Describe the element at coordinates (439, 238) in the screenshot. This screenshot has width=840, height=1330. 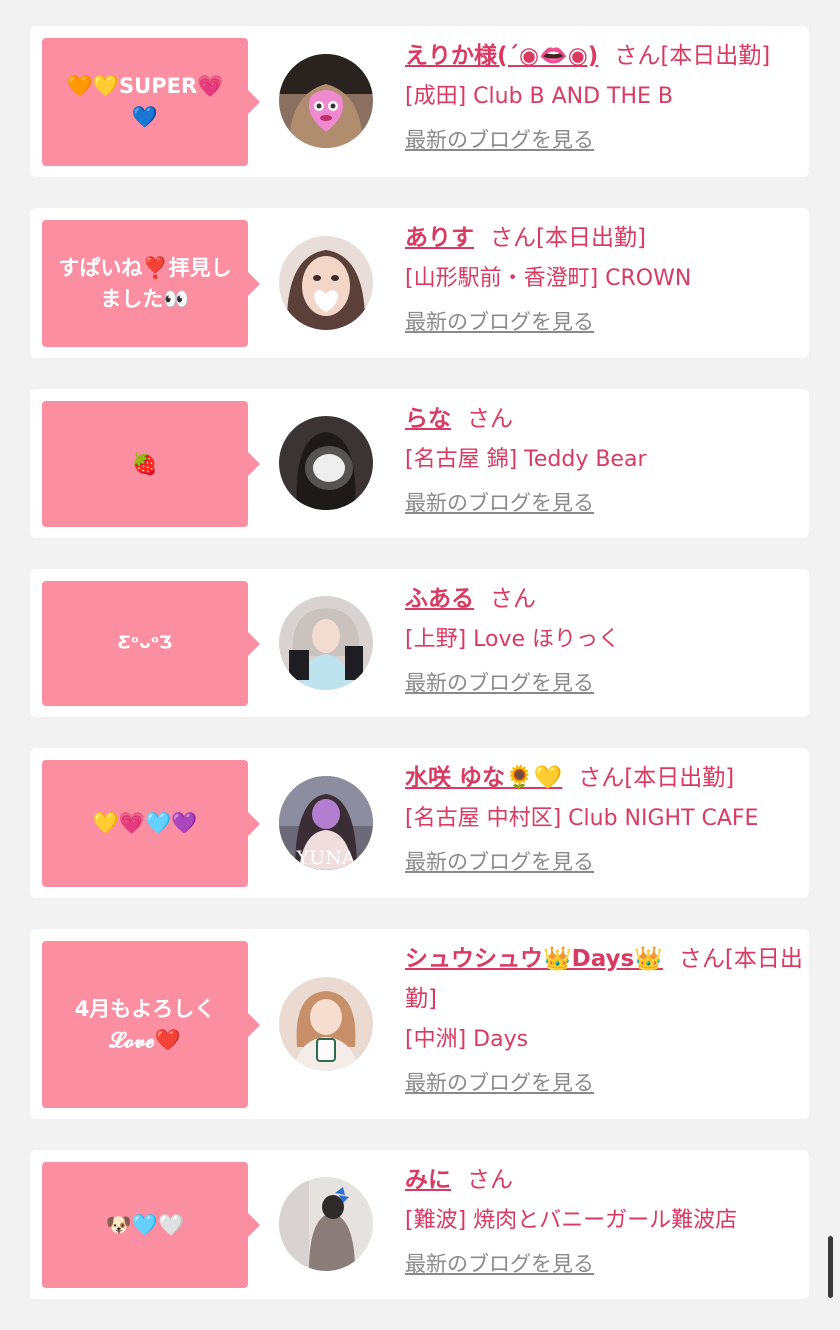
I see `girl-name-link: ありす` at that location.